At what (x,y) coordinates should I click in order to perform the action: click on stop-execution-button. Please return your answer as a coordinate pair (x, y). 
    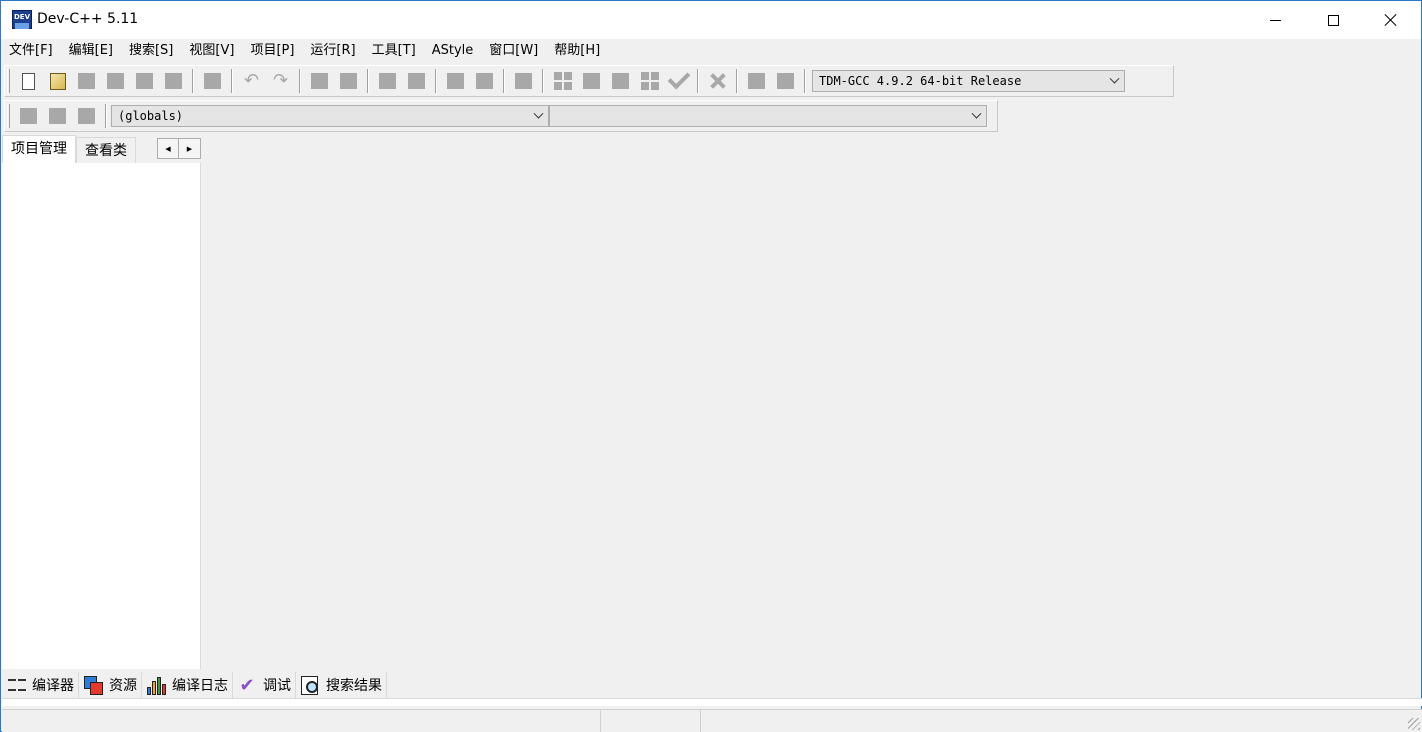
    Looking at the image, I should click on (718, 81).